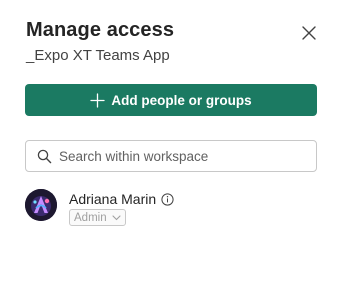 This screenshot has width=339, height=288. Describe the element at coordinates (98, 55) in the screenshot. I see `workspace-name: _Expo XT Teams App` at that location.